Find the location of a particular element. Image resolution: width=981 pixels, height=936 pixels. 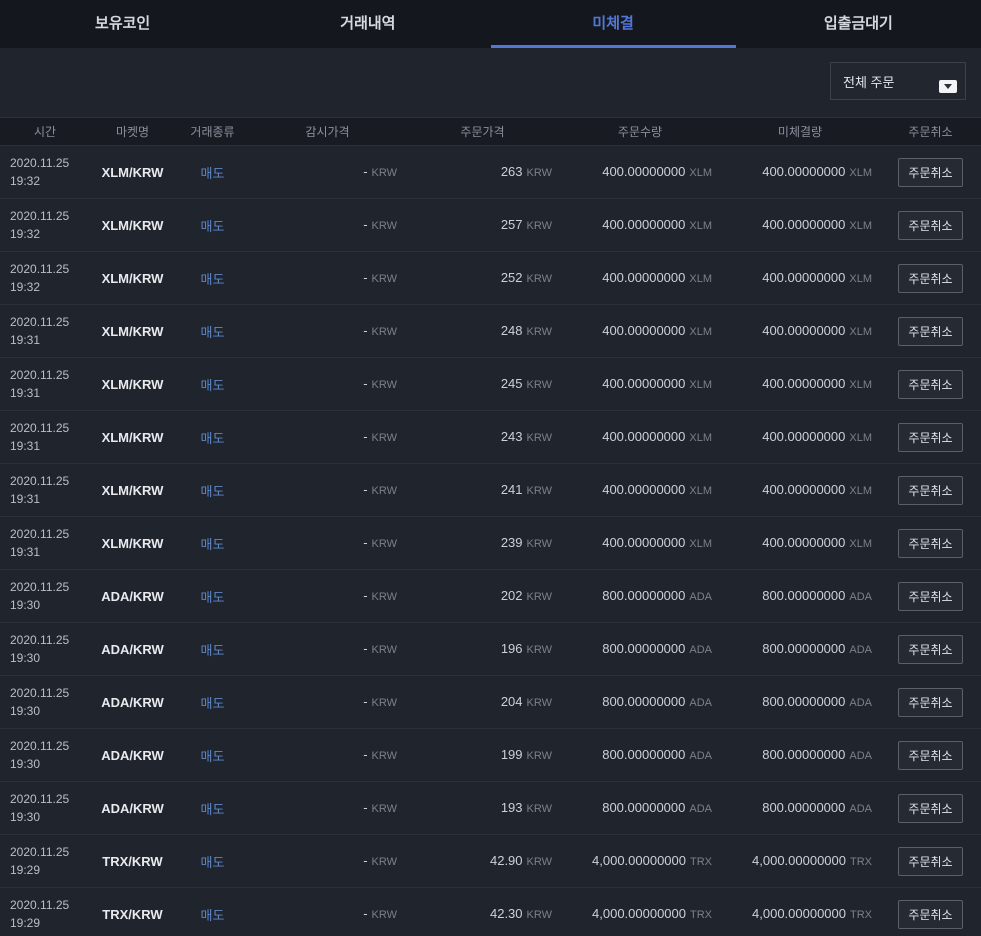

tab-보유코인: 보유코인 is located at coordinates (122, 24).